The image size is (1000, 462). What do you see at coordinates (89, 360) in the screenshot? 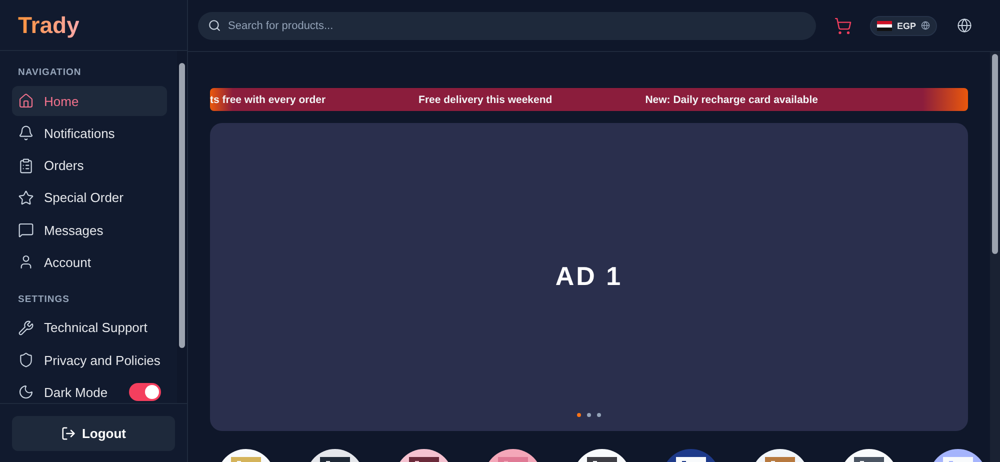
I see `nav-item: Privacy and Policies` at bounding box center [89, 360].